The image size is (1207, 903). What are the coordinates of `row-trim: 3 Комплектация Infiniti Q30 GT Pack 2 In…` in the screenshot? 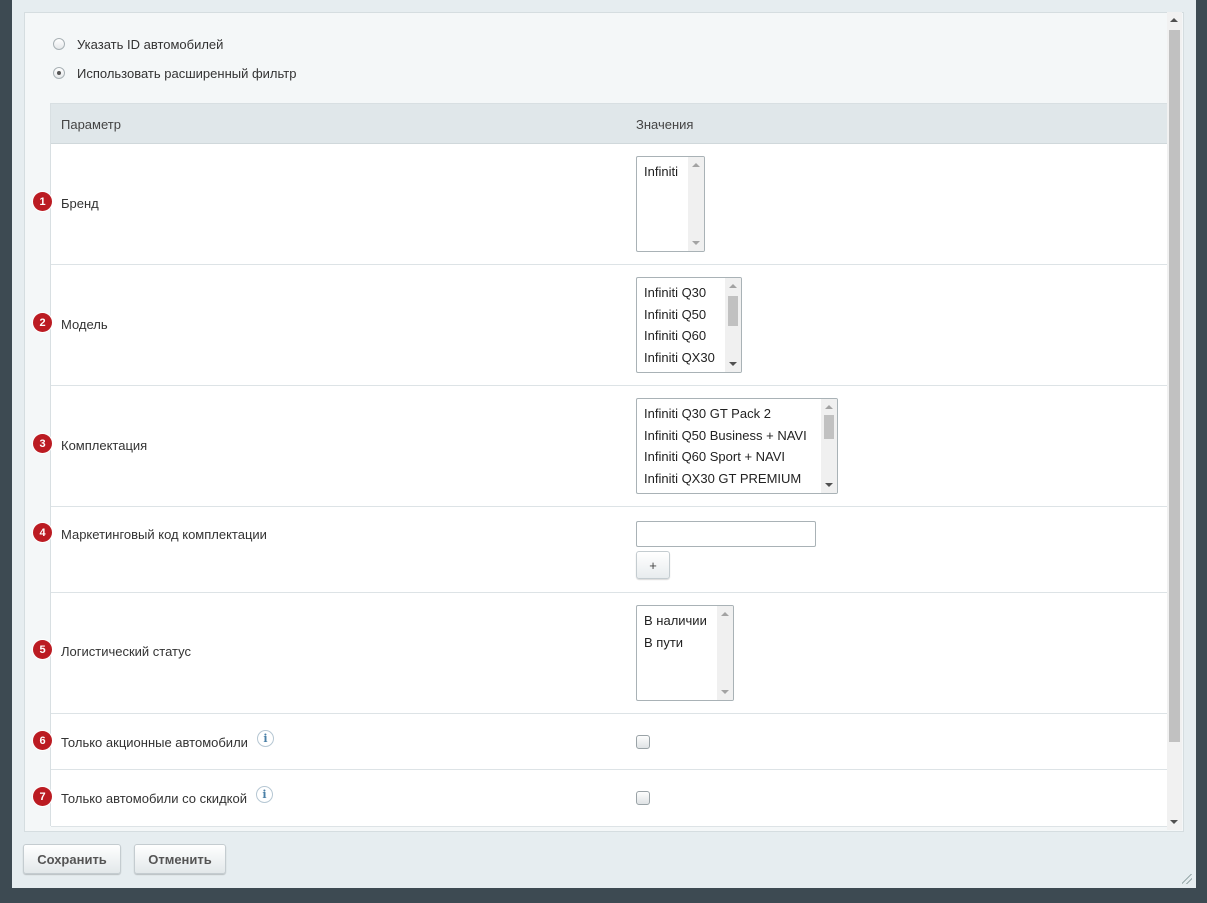 It's located at (601, 446).